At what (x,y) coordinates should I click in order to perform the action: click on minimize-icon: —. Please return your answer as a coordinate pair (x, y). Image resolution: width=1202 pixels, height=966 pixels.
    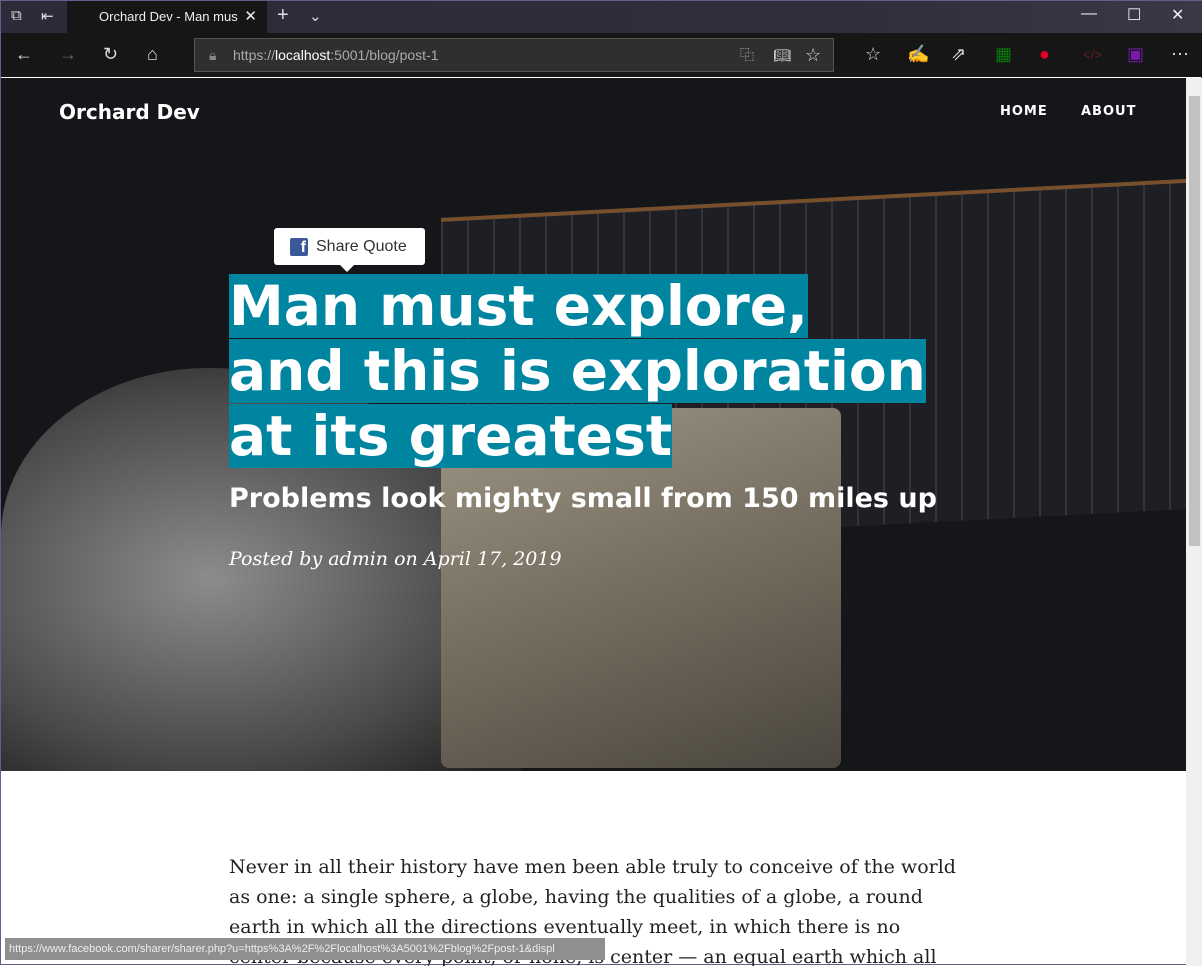
    Looking at the image, I should click on (1089, 14).